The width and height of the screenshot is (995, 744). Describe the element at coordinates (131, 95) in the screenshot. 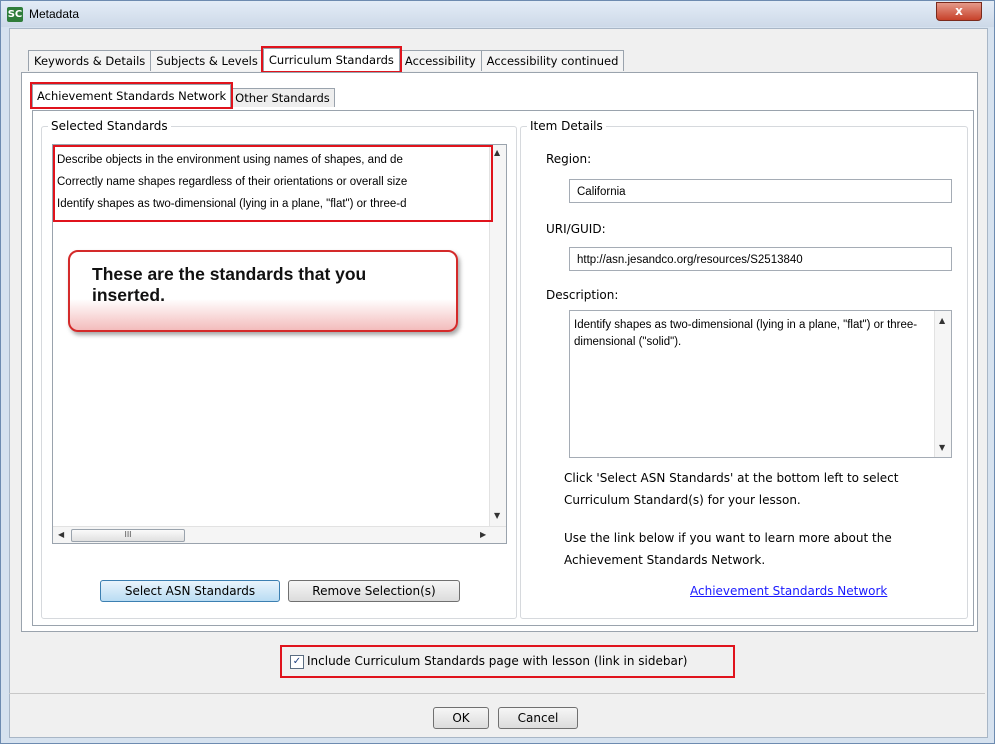

I see `subtab-achievement-standards-network: Achievement Standards Network` at that location.